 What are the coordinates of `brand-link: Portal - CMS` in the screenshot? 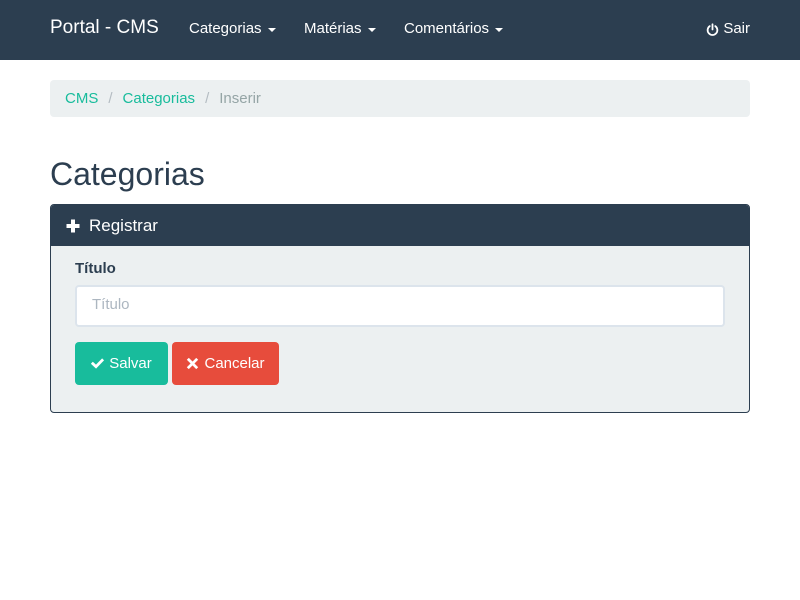 It's located at (104, 28).